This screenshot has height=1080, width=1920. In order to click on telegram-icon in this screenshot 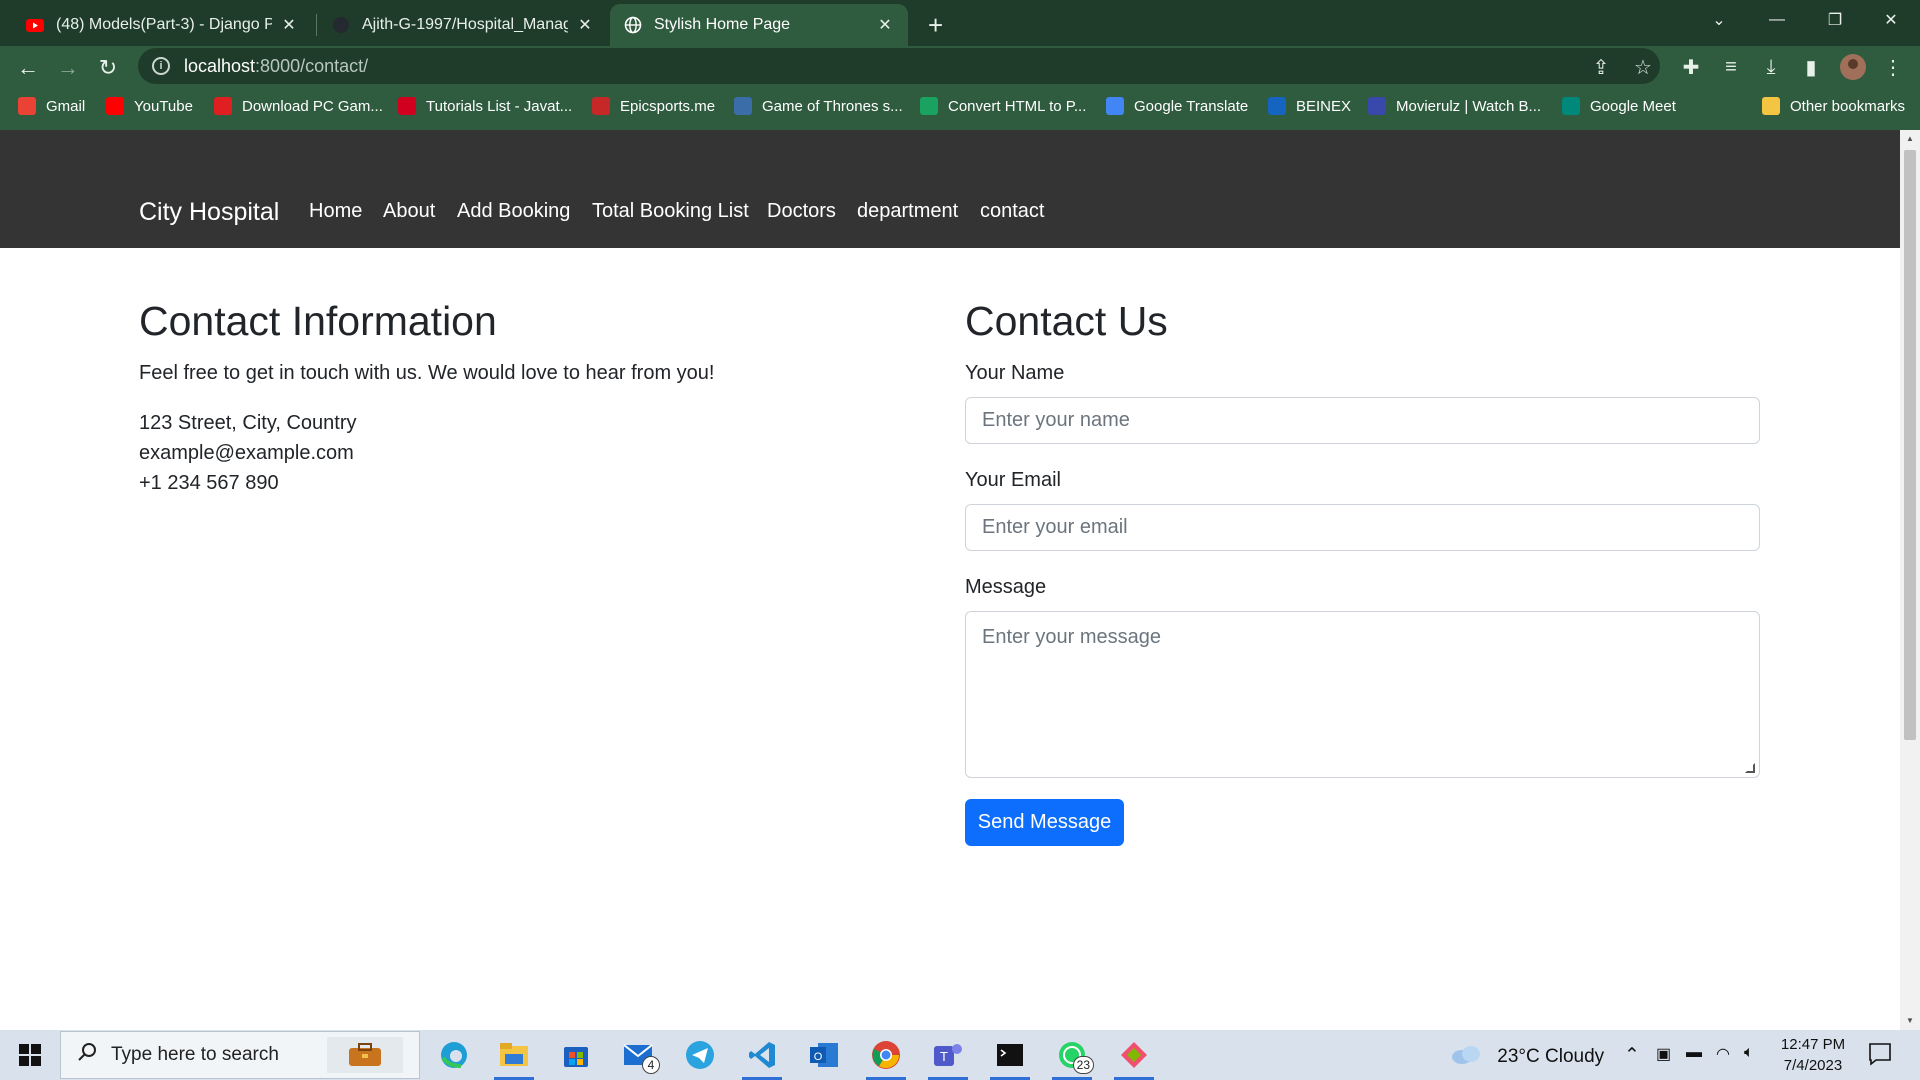, I will do `click(700, 1055)`.